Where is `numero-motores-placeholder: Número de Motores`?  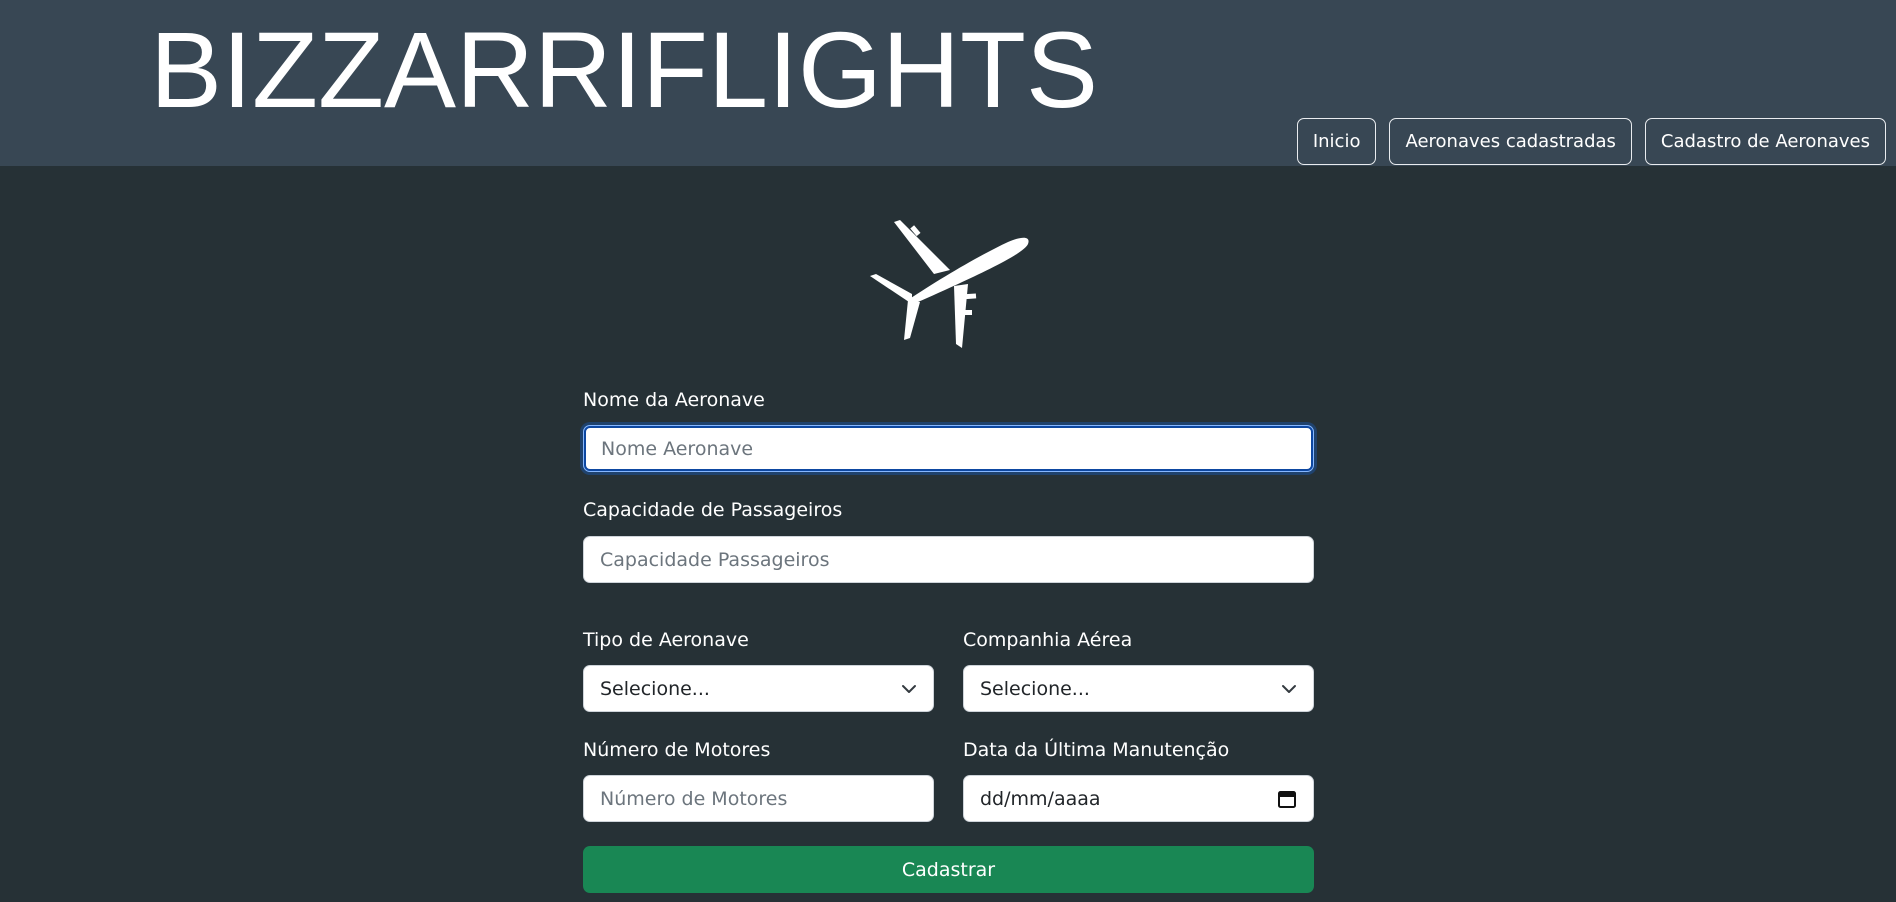
numero-motores-placeholder: Número de Motores is located at coordinates (694, 798).